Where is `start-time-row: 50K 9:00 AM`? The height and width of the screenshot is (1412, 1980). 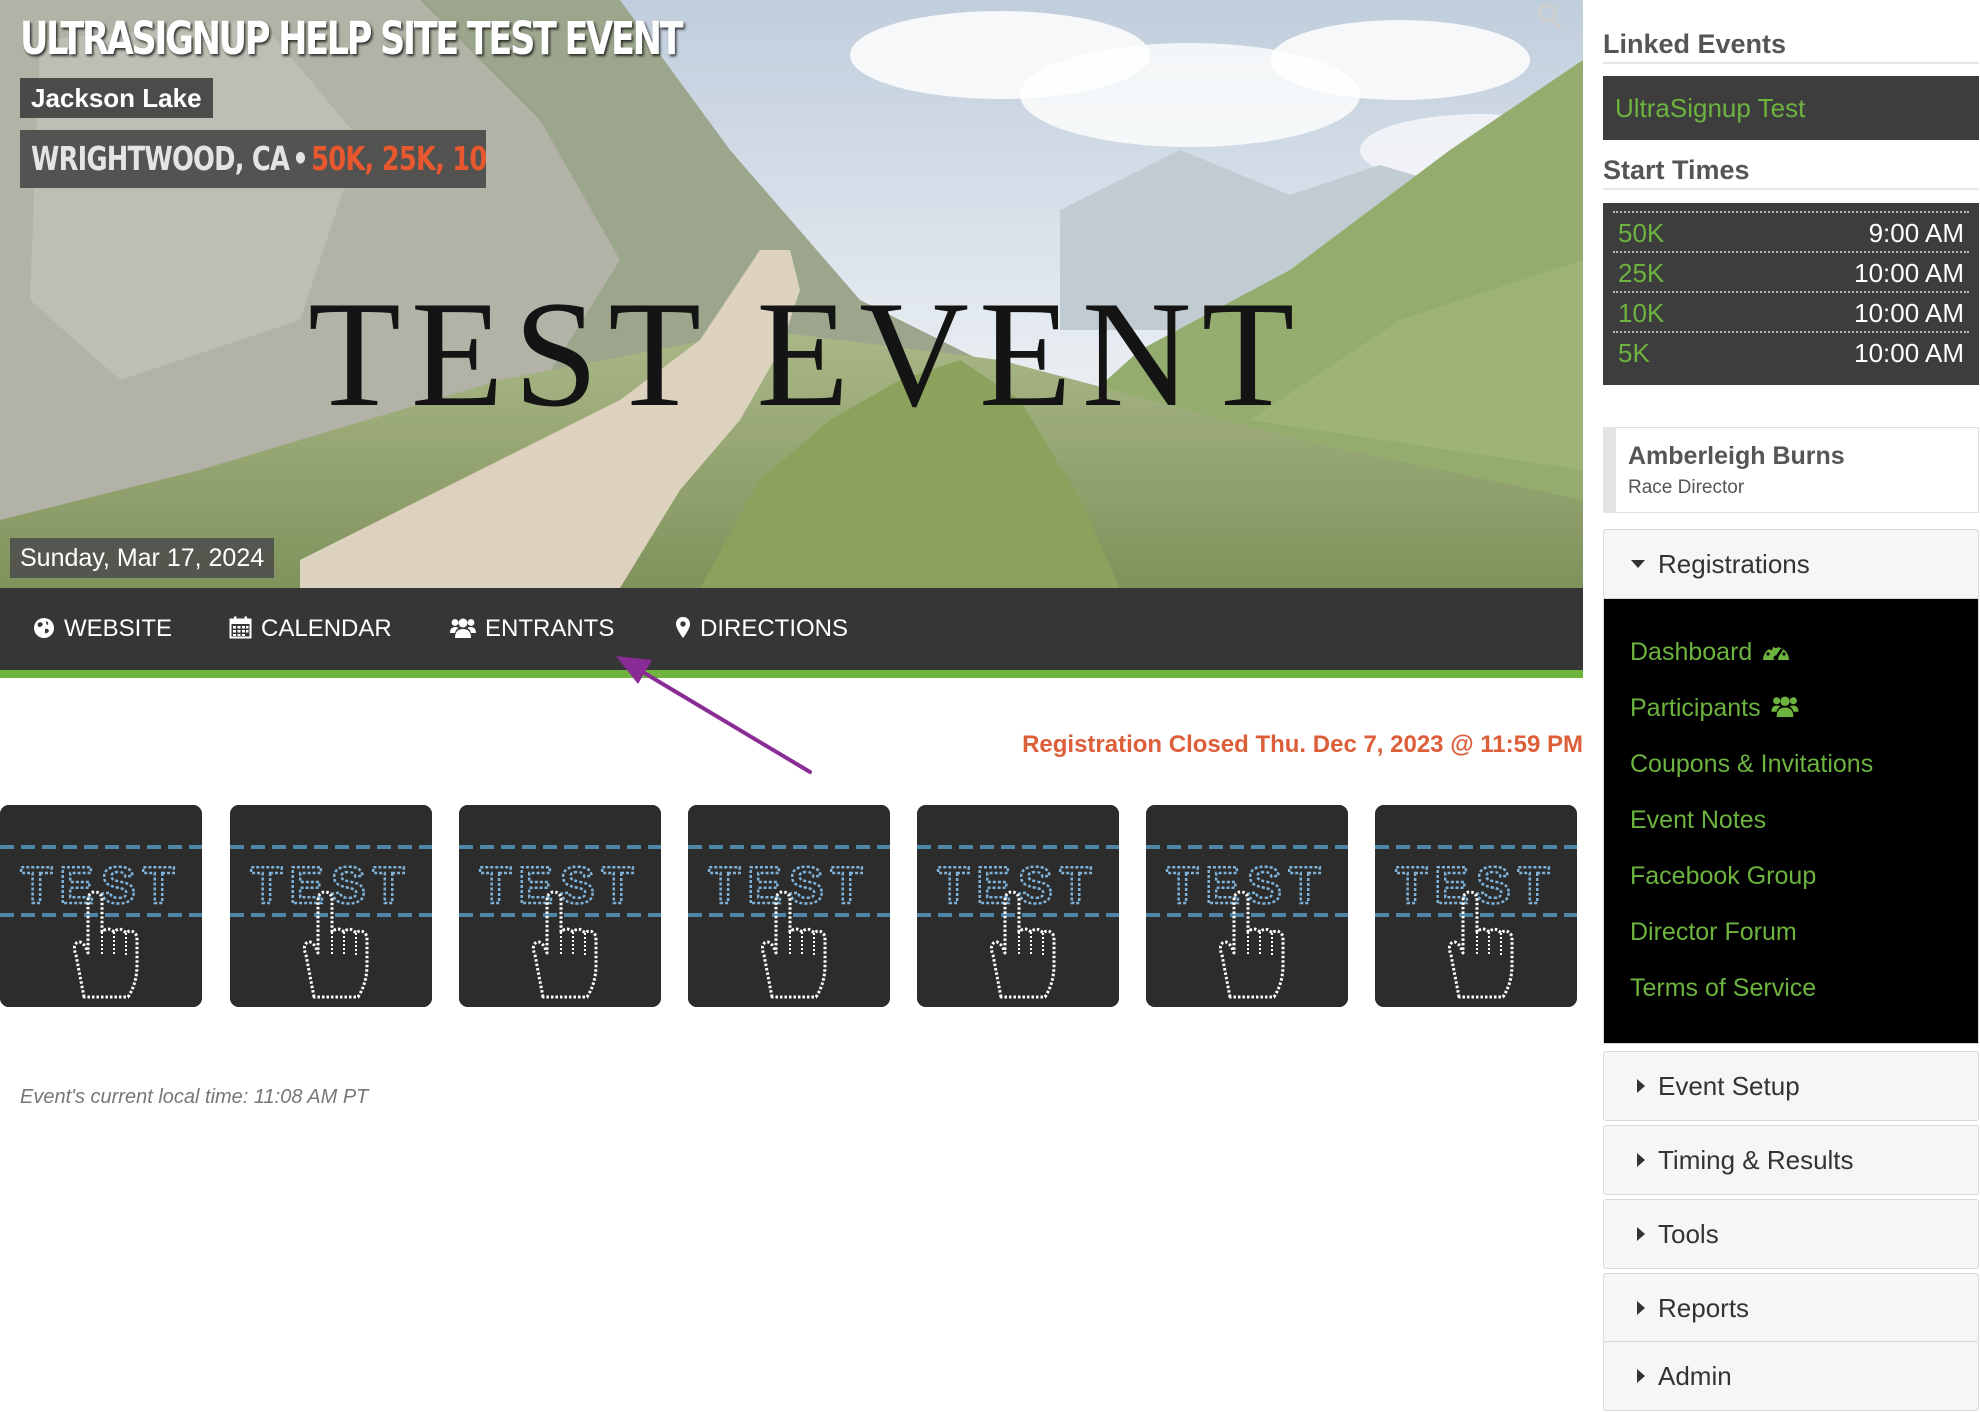
start-time-row: 50K 9:00 AM is located at coordinates (1791, 231).